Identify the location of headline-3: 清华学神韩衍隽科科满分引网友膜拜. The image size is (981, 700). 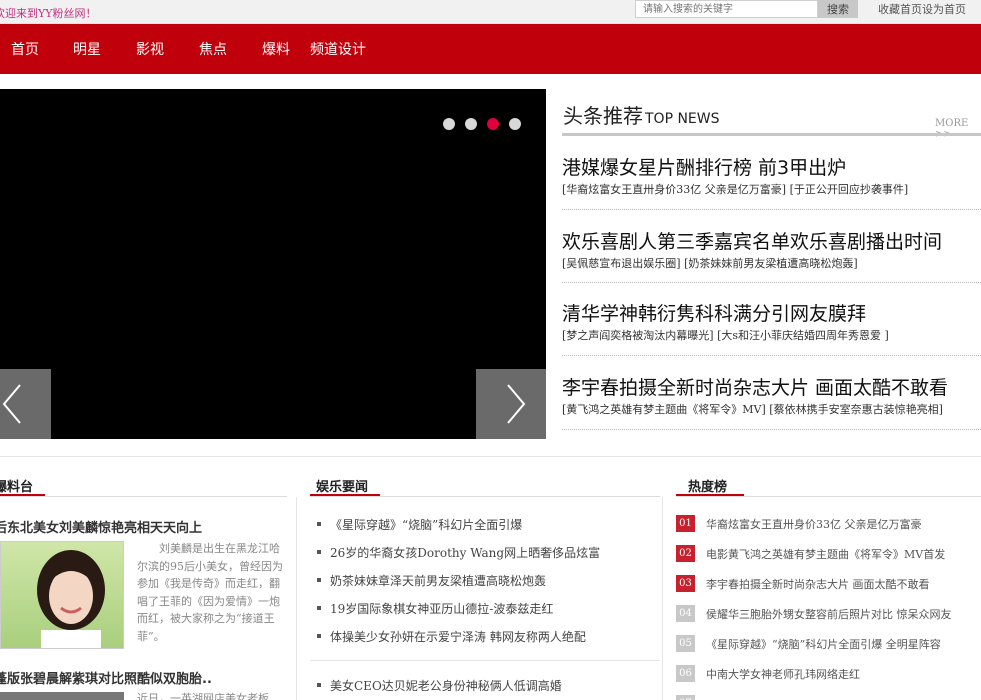
(714, 312).